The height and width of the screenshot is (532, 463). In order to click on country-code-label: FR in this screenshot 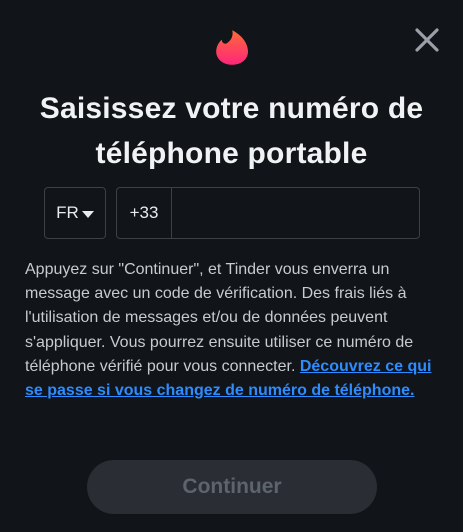, I will do `click(67, 212)`.